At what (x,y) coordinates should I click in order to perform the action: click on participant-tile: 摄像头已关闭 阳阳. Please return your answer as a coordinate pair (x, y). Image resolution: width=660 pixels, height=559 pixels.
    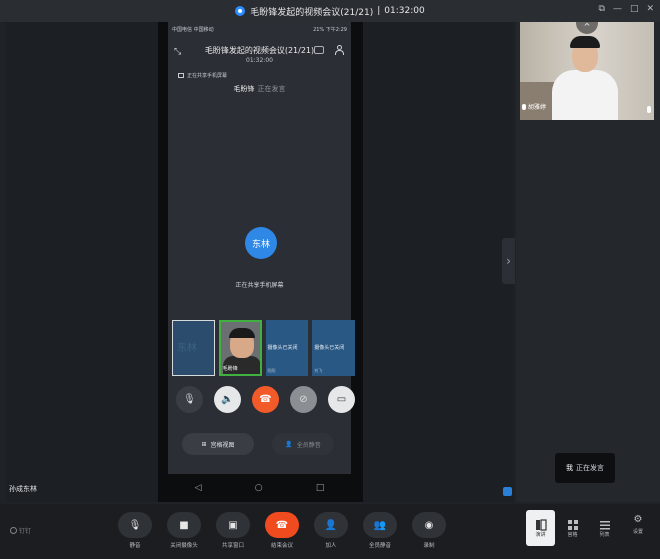
    Looking at the image, I should click on (287, 348).